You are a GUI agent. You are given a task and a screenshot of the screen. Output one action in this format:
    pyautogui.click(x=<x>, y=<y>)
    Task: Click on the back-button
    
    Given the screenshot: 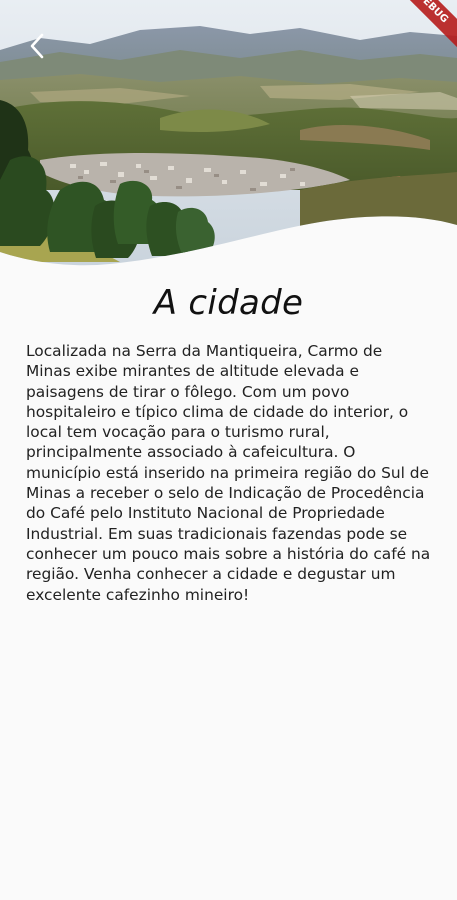 What is the action you would take?
    pyautogui.click(x=37, y=46)
    